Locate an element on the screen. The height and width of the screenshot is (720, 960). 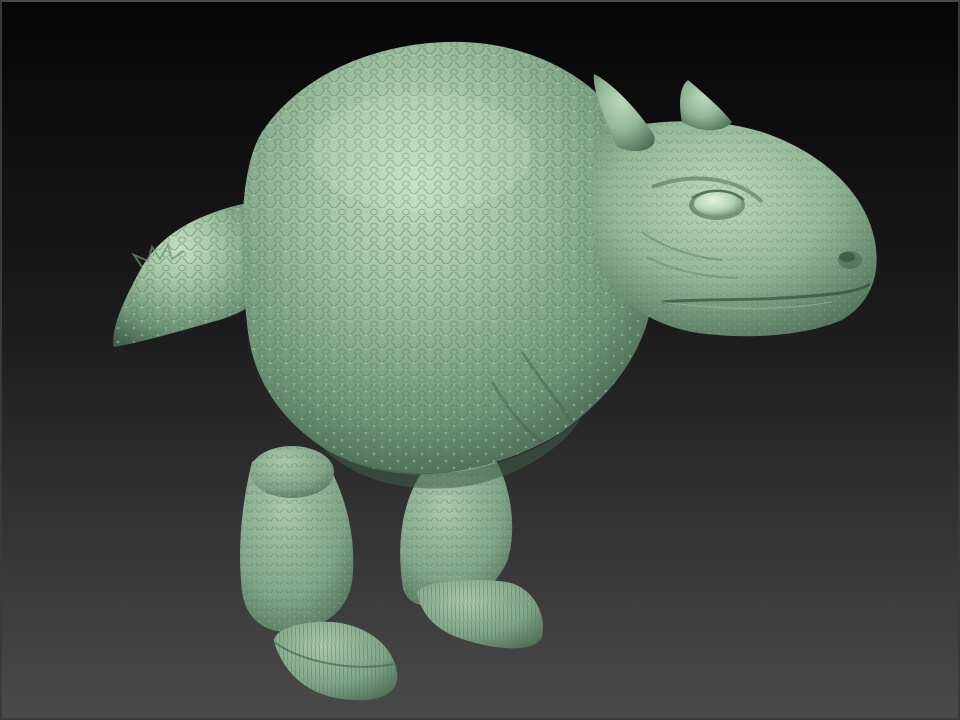
eye is located at coordinates (717, 204).